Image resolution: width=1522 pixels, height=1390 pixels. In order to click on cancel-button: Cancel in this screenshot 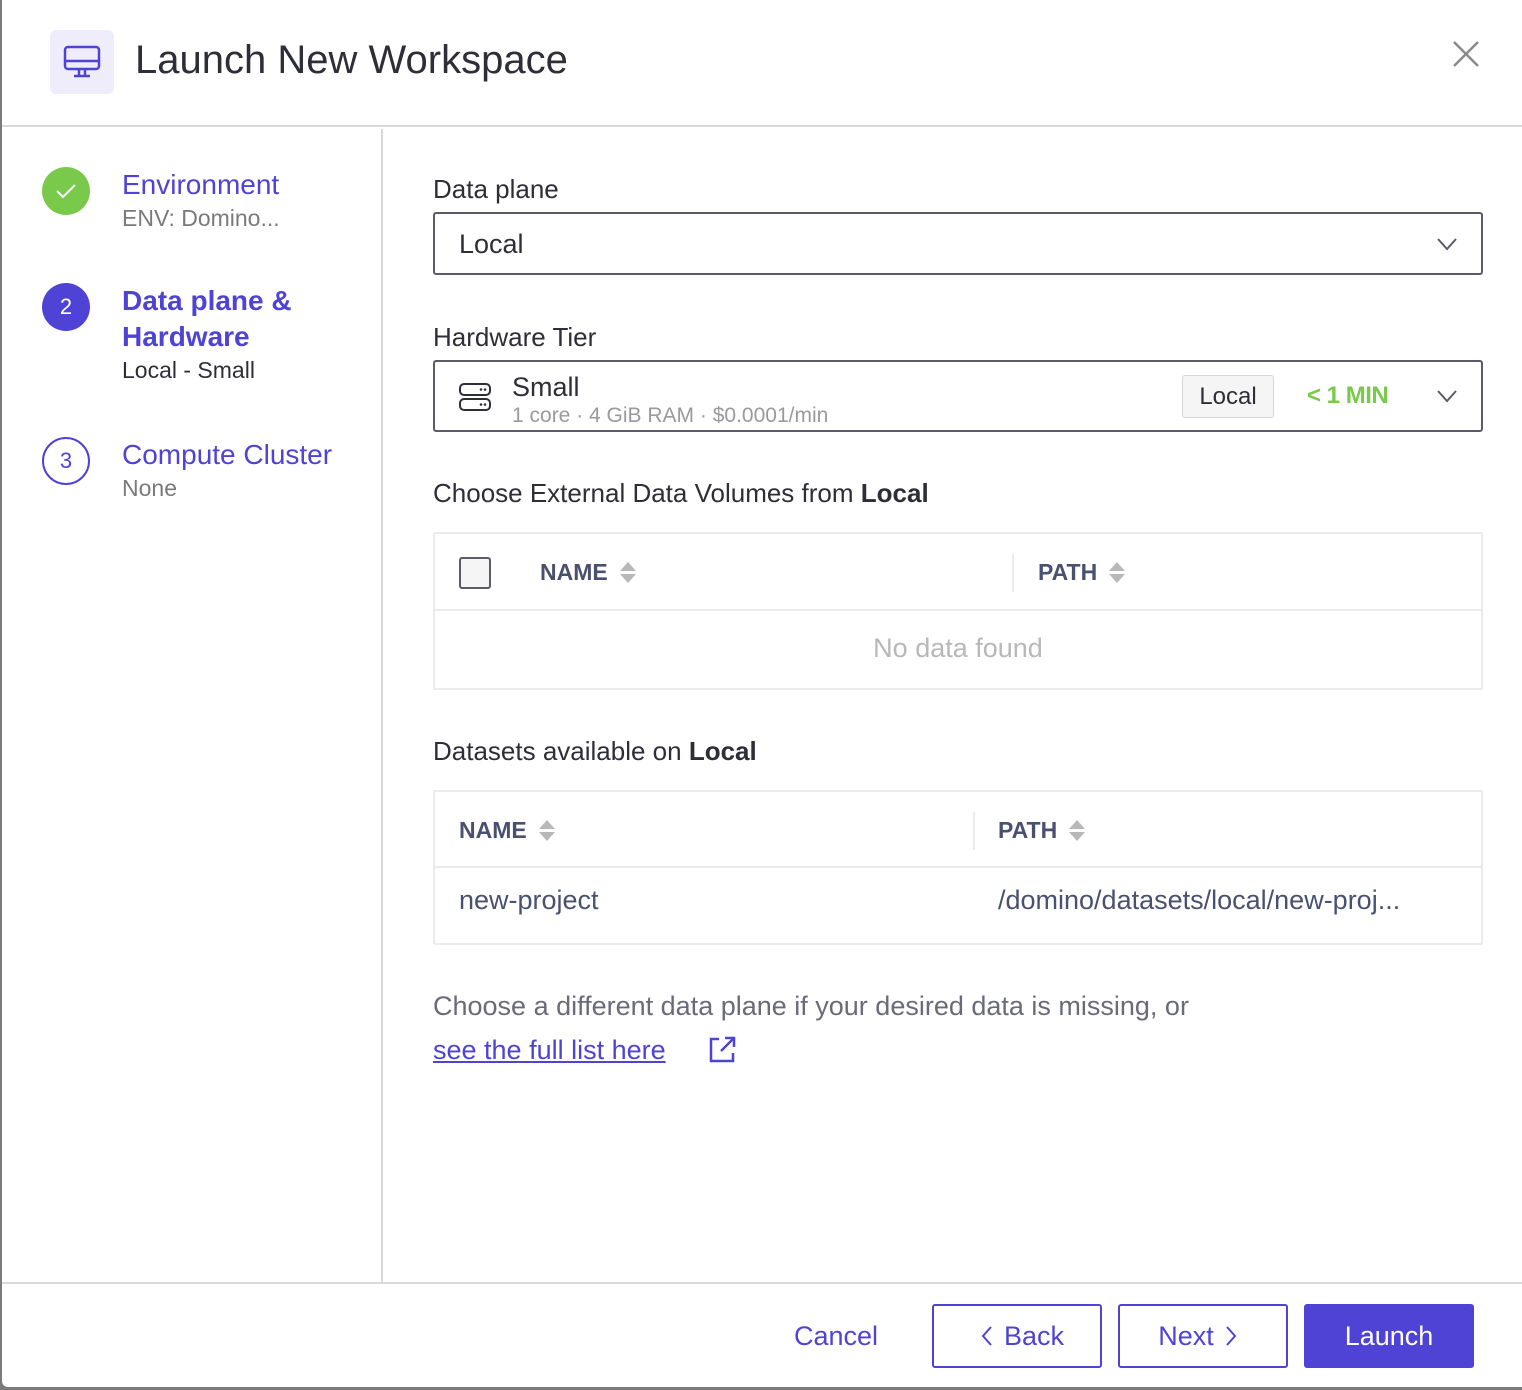, I will do `click(836, 1336)`.